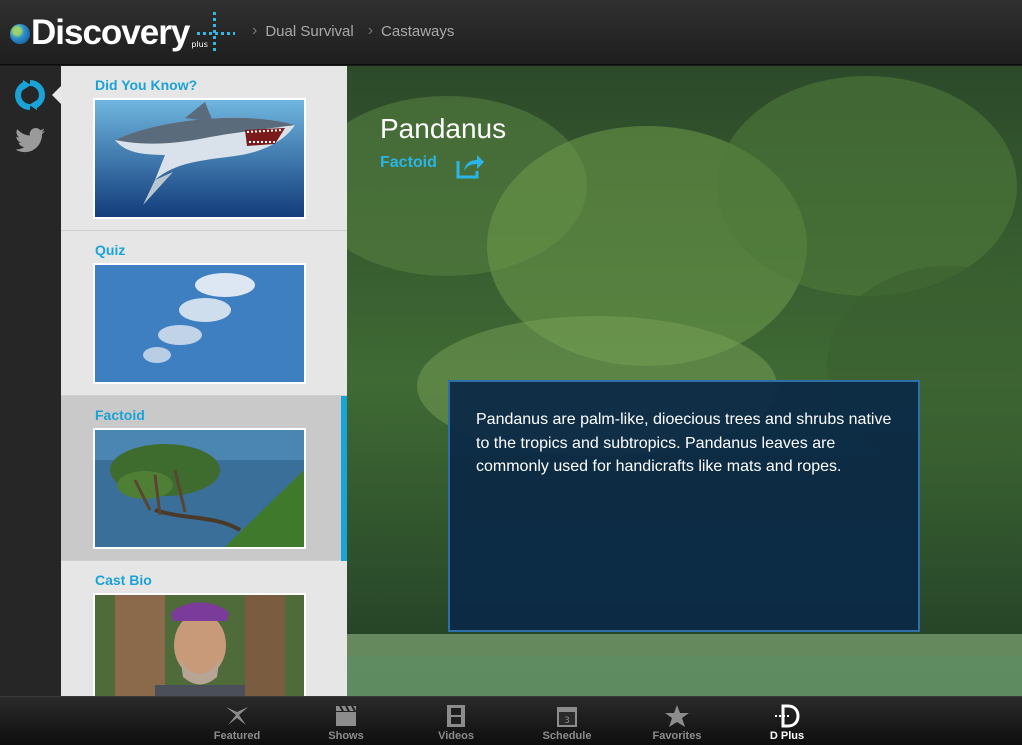  Describe the element at coordinates (237, 716) in the screenshot. I see `featured-icon` at that location.